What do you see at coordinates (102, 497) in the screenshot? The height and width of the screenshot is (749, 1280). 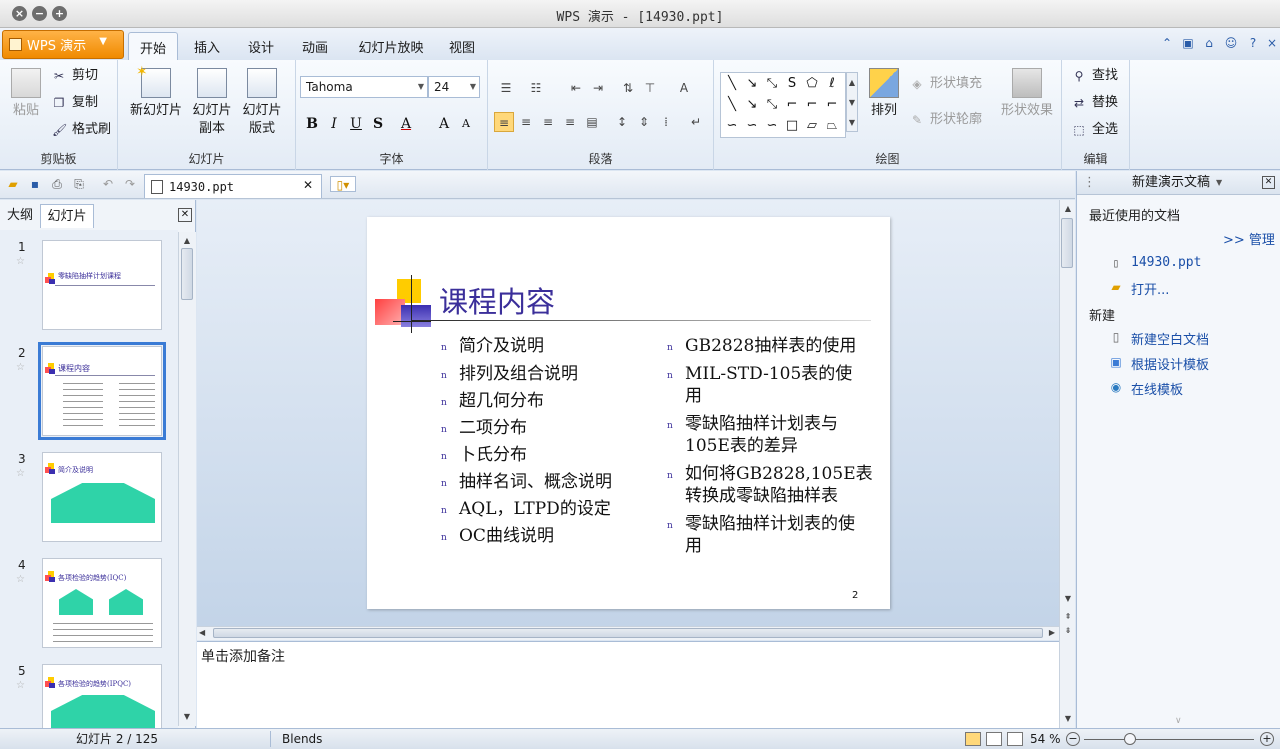 I see `slide-thumbnail-3: 简介及说明` at bounding box center [102, 497].